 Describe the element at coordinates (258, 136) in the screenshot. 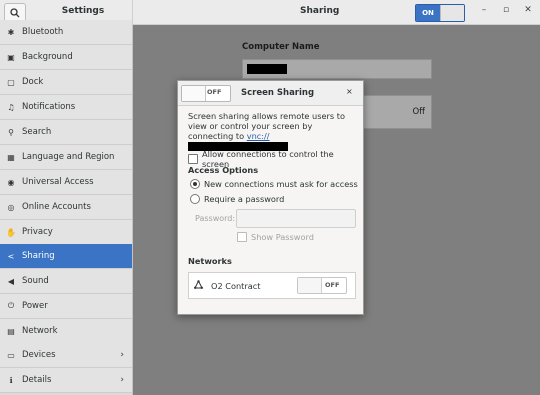

I see `vnc-link: vnc://` at that location.